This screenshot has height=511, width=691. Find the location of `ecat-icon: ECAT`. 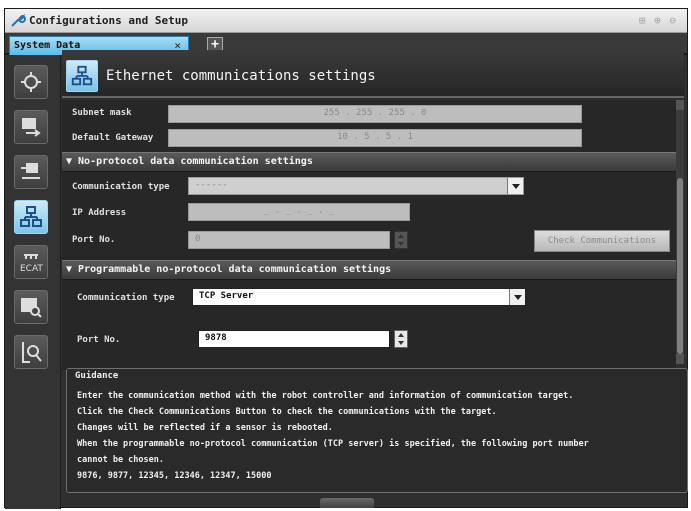

ecat-icon: ECAT is located at coordinates (31, 264).